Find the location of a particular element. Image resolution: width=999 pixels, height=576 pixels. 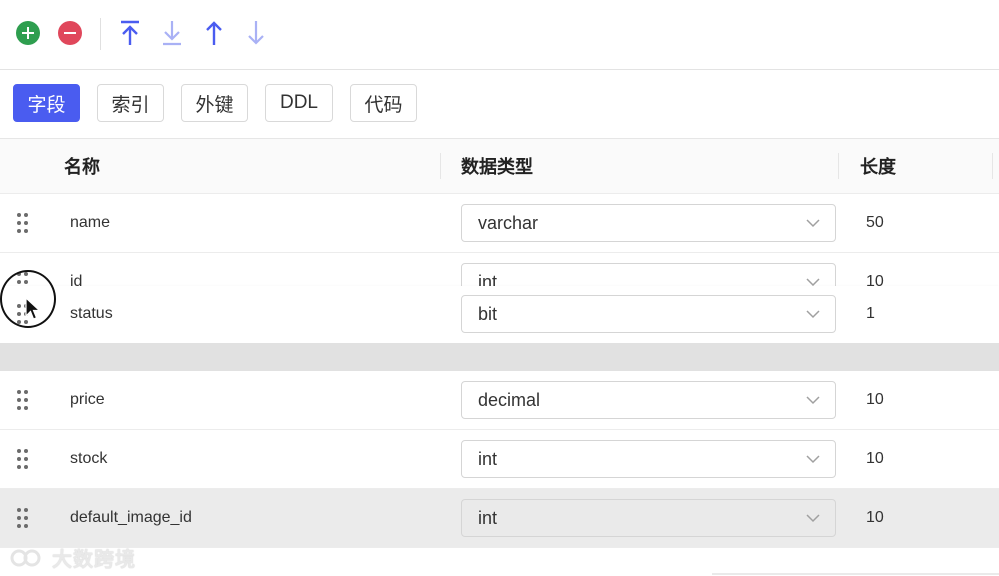

drop-placeholder is located at coordinates (499, 357).